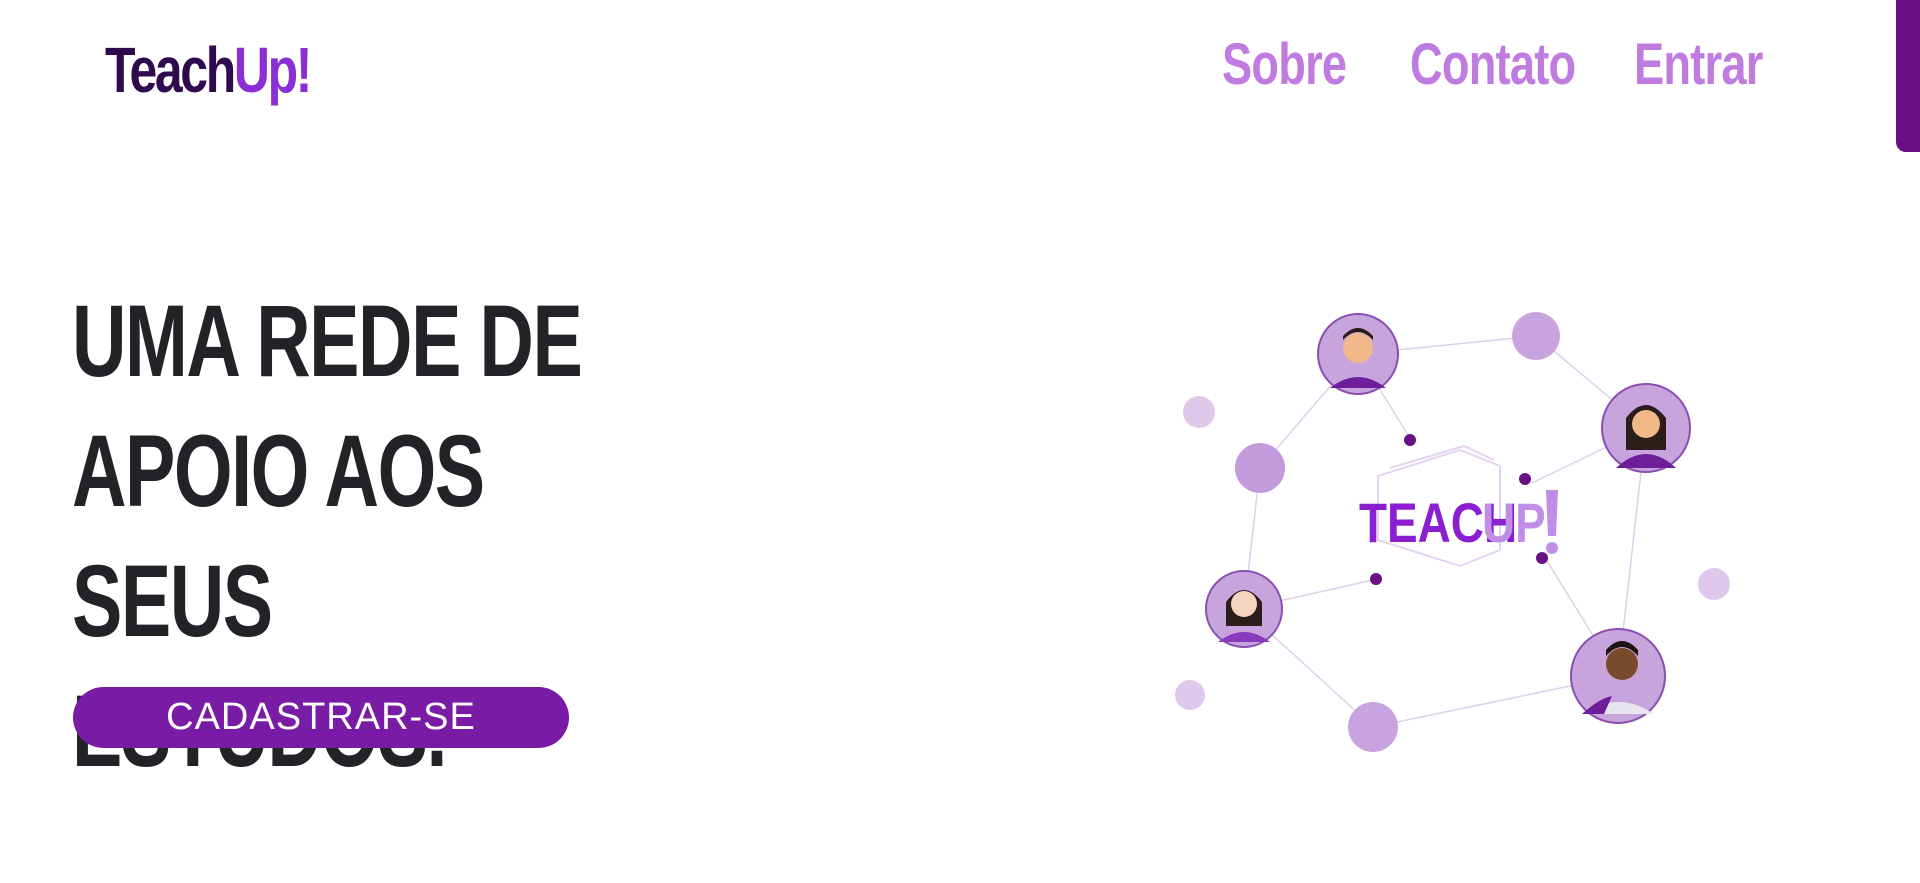 The height and width of the screenshot is (883, 1920). Describe the element at coordinates (1618, 676) in the screenshot. I see `avatar-man-bottom-right` at that location.